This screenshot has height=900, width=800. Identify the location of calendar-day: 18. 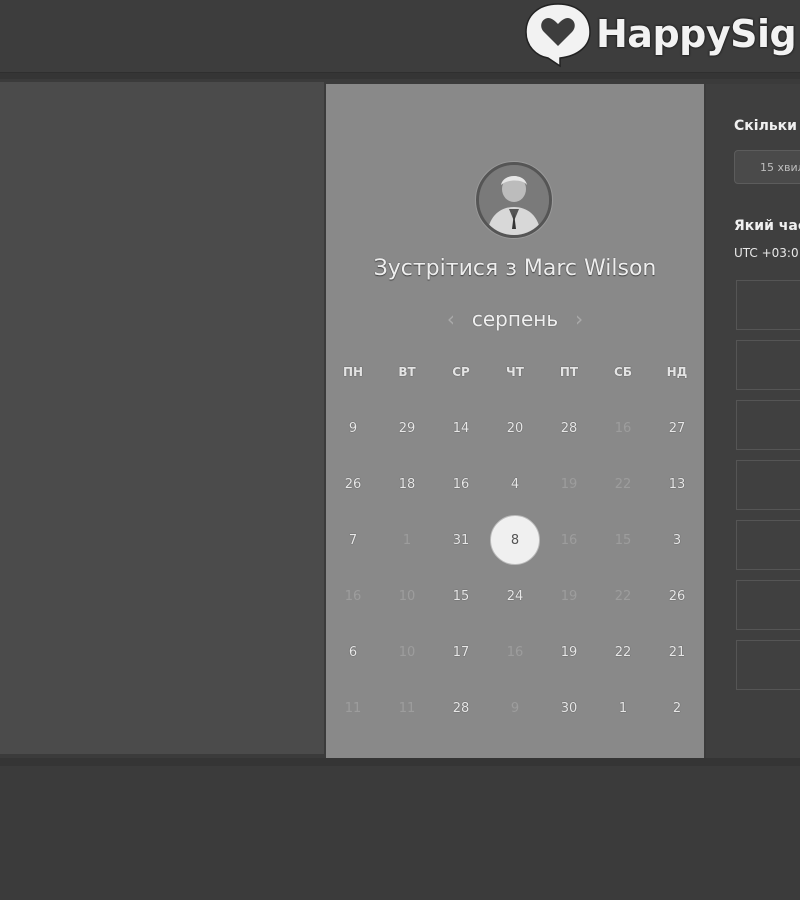
(407, 484).